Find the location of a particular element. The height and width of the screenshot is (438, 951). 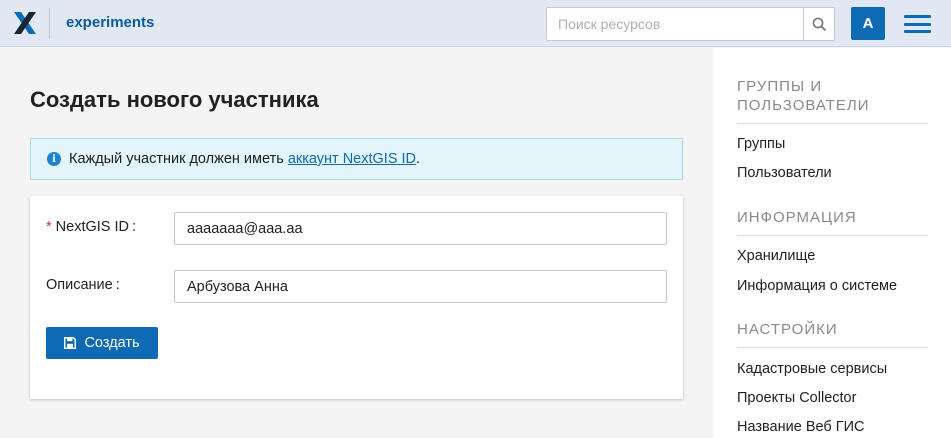

sidebar-item-cadastral: Кадастровые сервисы is located at coordinates (812, 369).